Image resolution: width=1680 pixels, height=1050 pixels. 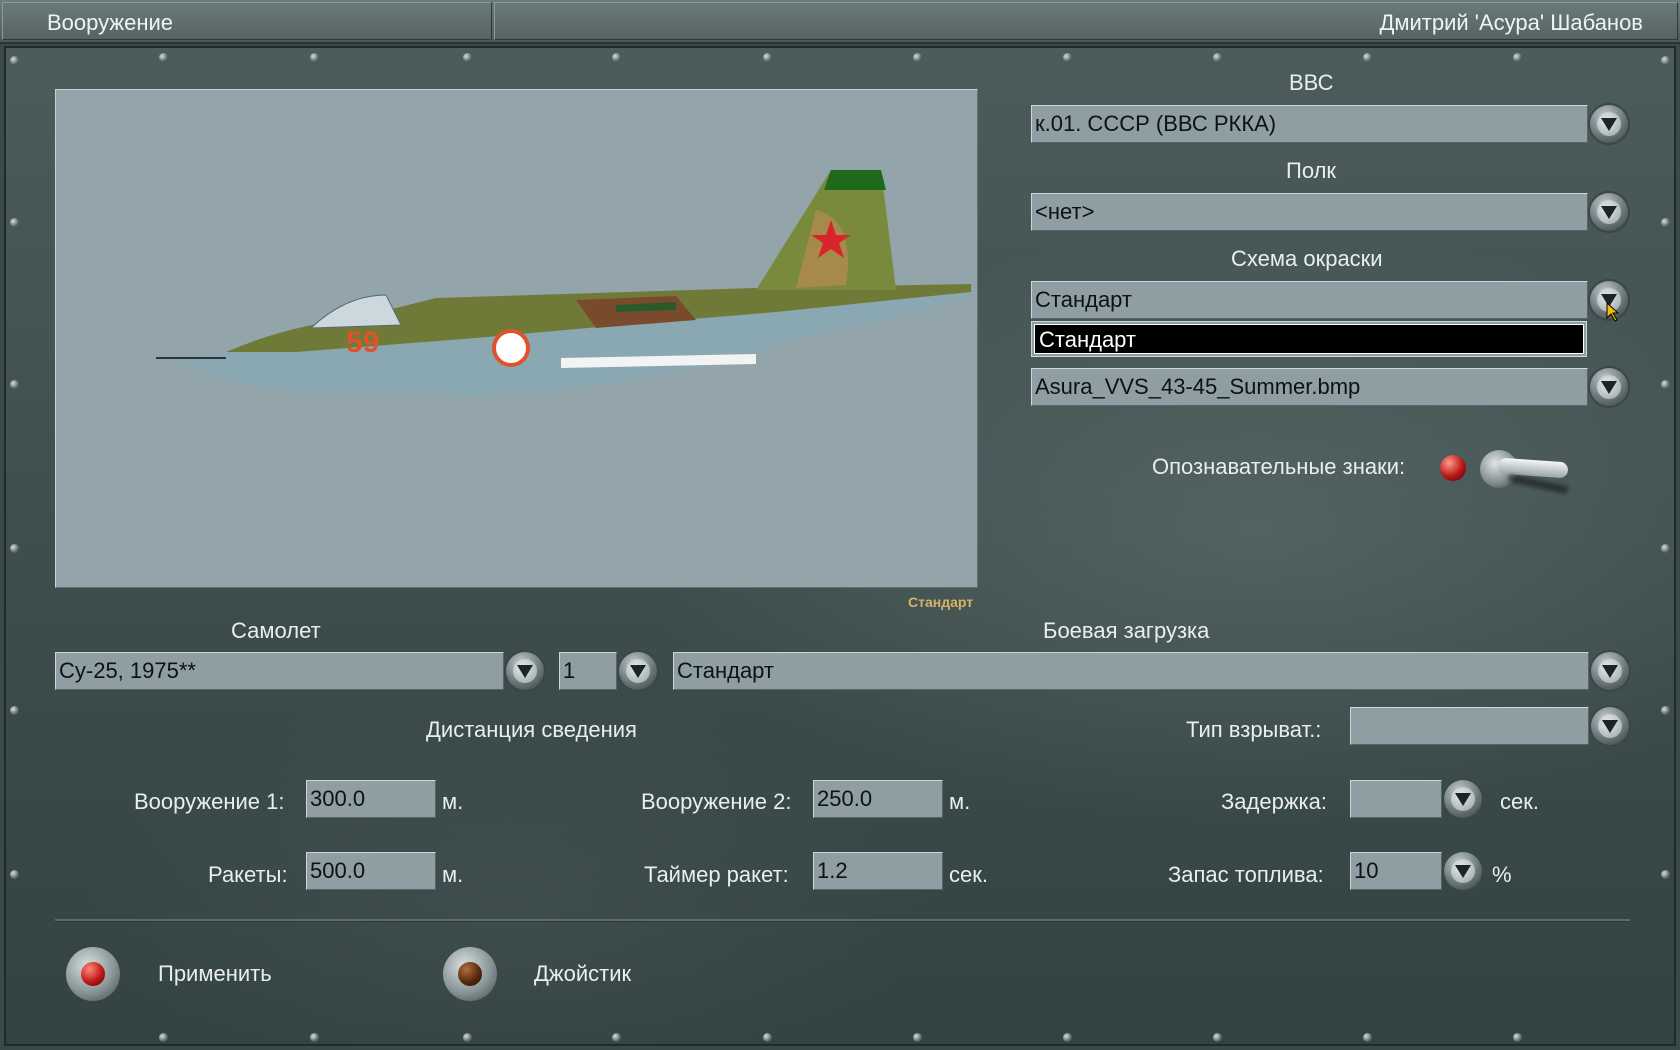 I want to click on loadout-dropdown-button, so click(x=1610, y=671).